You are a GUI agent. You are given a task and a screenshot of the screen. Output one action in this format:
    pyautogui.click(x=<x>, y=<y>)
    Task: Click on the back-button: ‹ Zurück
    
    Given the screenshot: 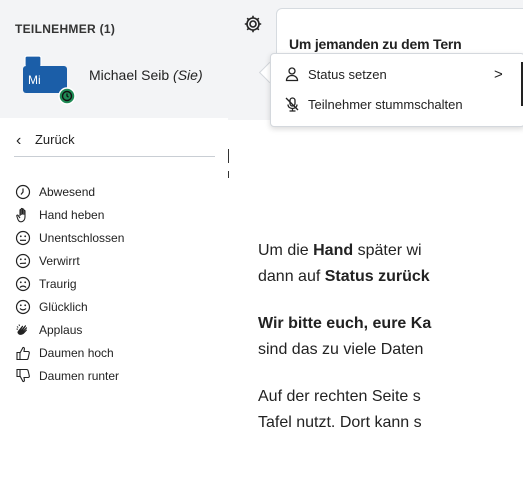 What is the action you would take?
    pyautogui.click(x=45, y=140)
    